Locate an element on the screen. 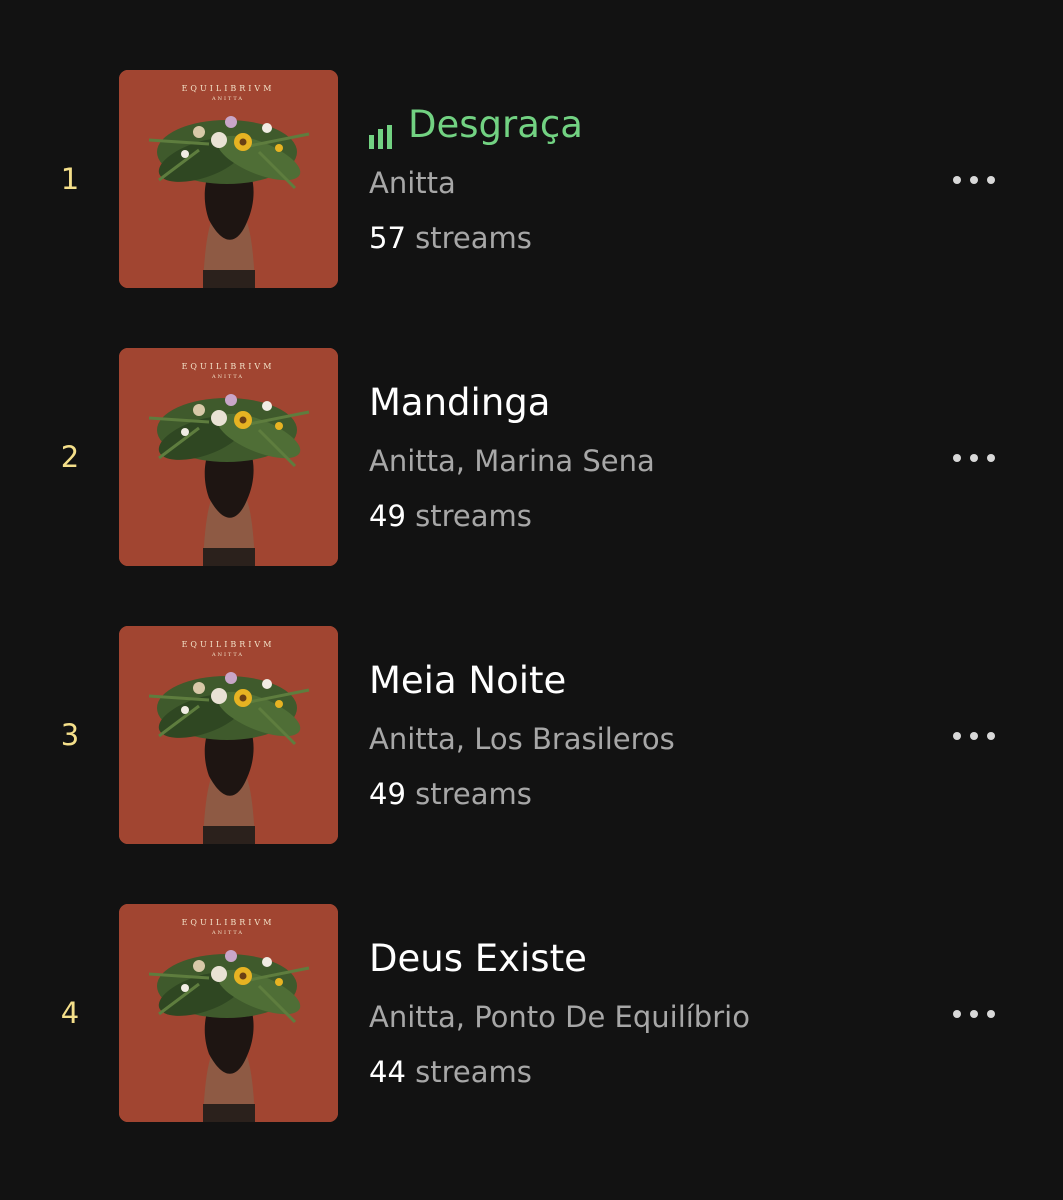 The height and width of the screenshot is (1200, 1063). stream-count-value: 44 is located at coordinates (387, 1072).